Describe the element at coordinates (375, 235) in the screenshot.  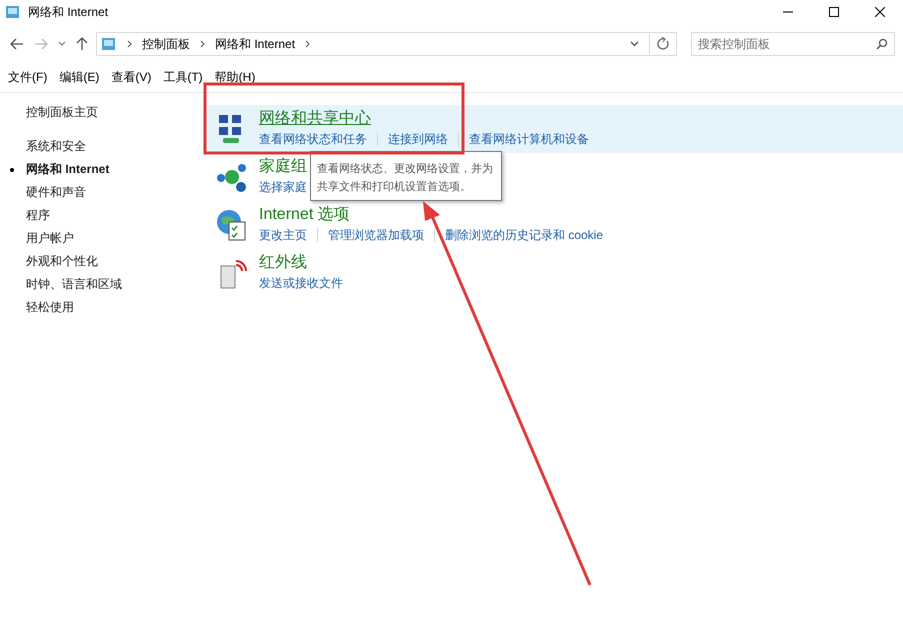
I see `task-link: 管理浏览器加载项` at that location.